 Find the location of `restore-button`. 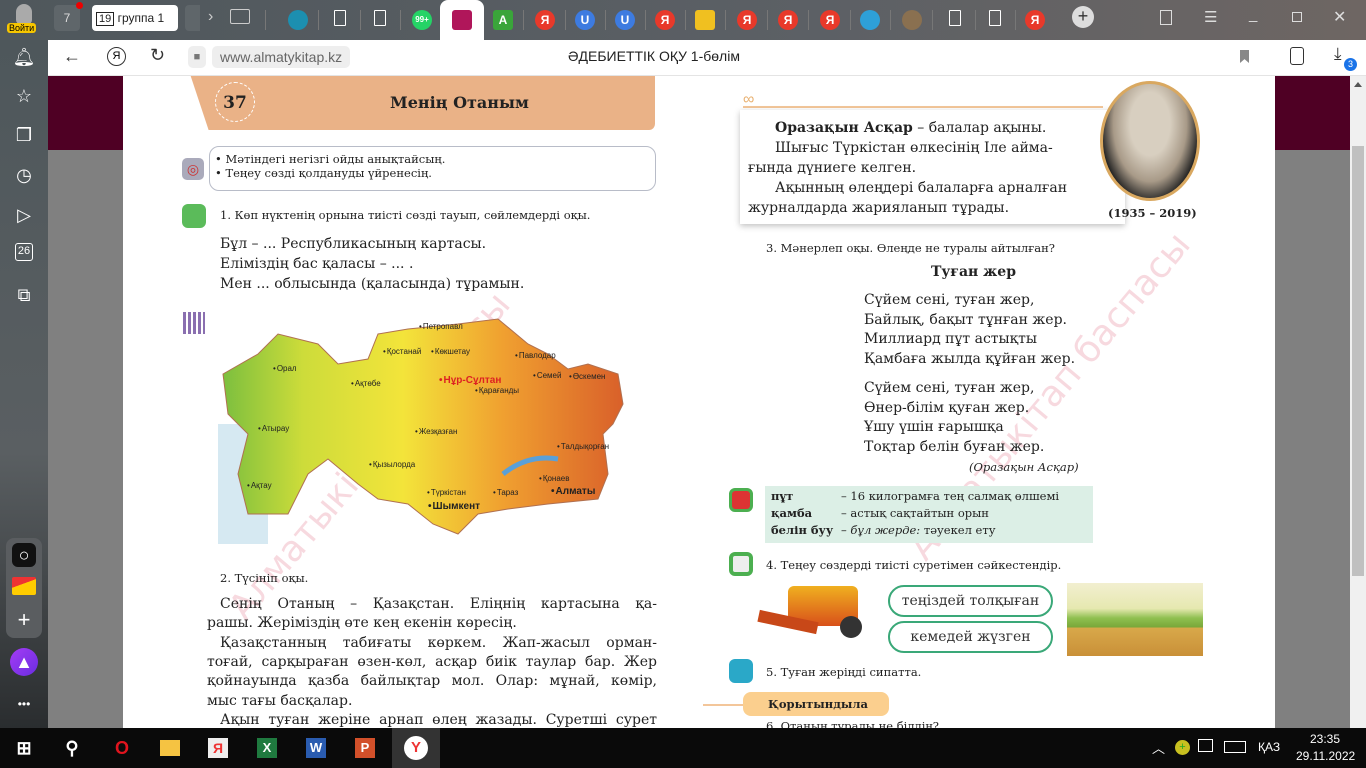

restore-button is located at coordinates (1297, 17).